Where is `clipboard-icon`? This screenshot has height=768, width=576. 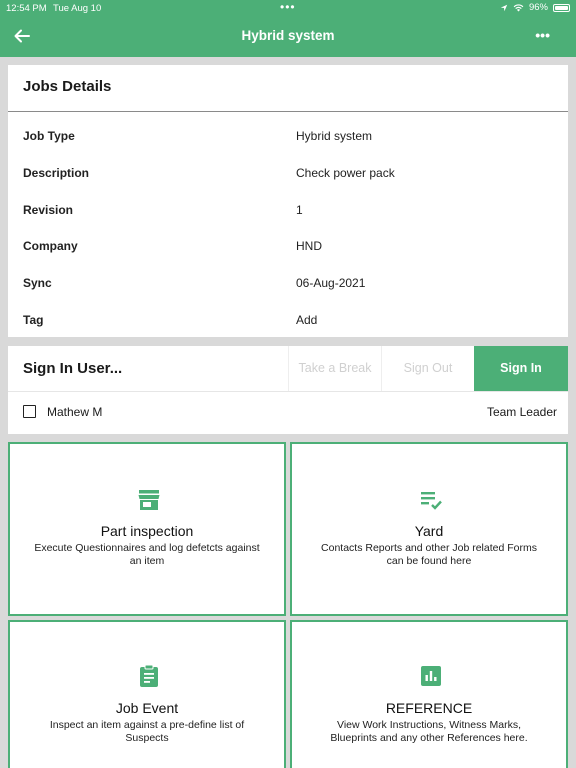 clipboard-icon is located at coordinates (149, 675).